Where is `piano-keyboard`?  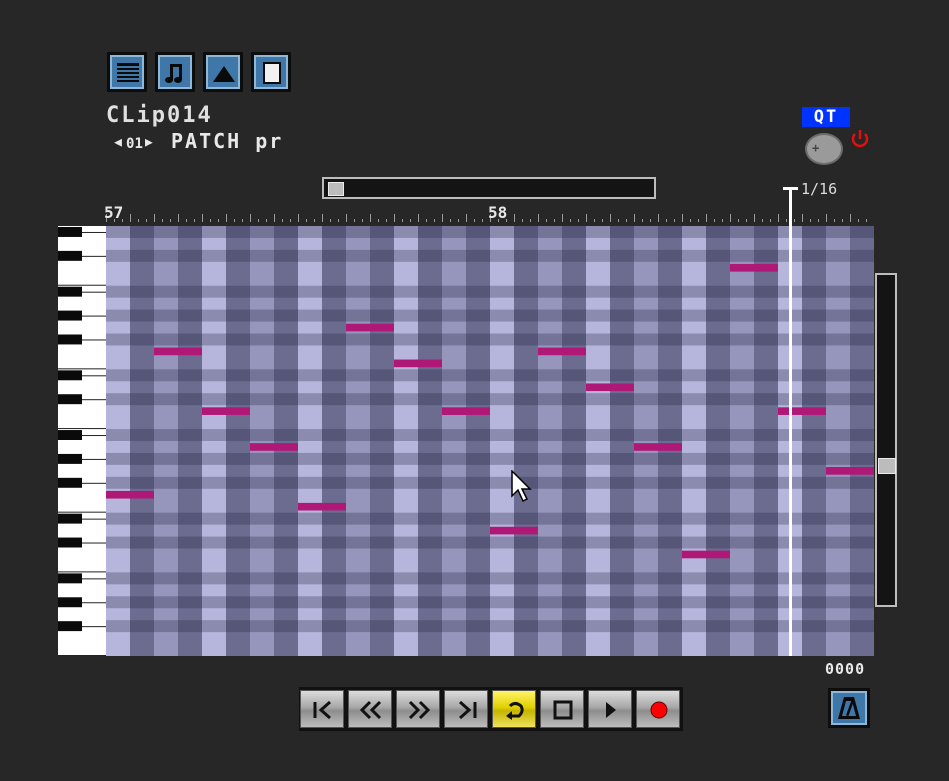
piano-keyboard is located at coordinates (82, 441).